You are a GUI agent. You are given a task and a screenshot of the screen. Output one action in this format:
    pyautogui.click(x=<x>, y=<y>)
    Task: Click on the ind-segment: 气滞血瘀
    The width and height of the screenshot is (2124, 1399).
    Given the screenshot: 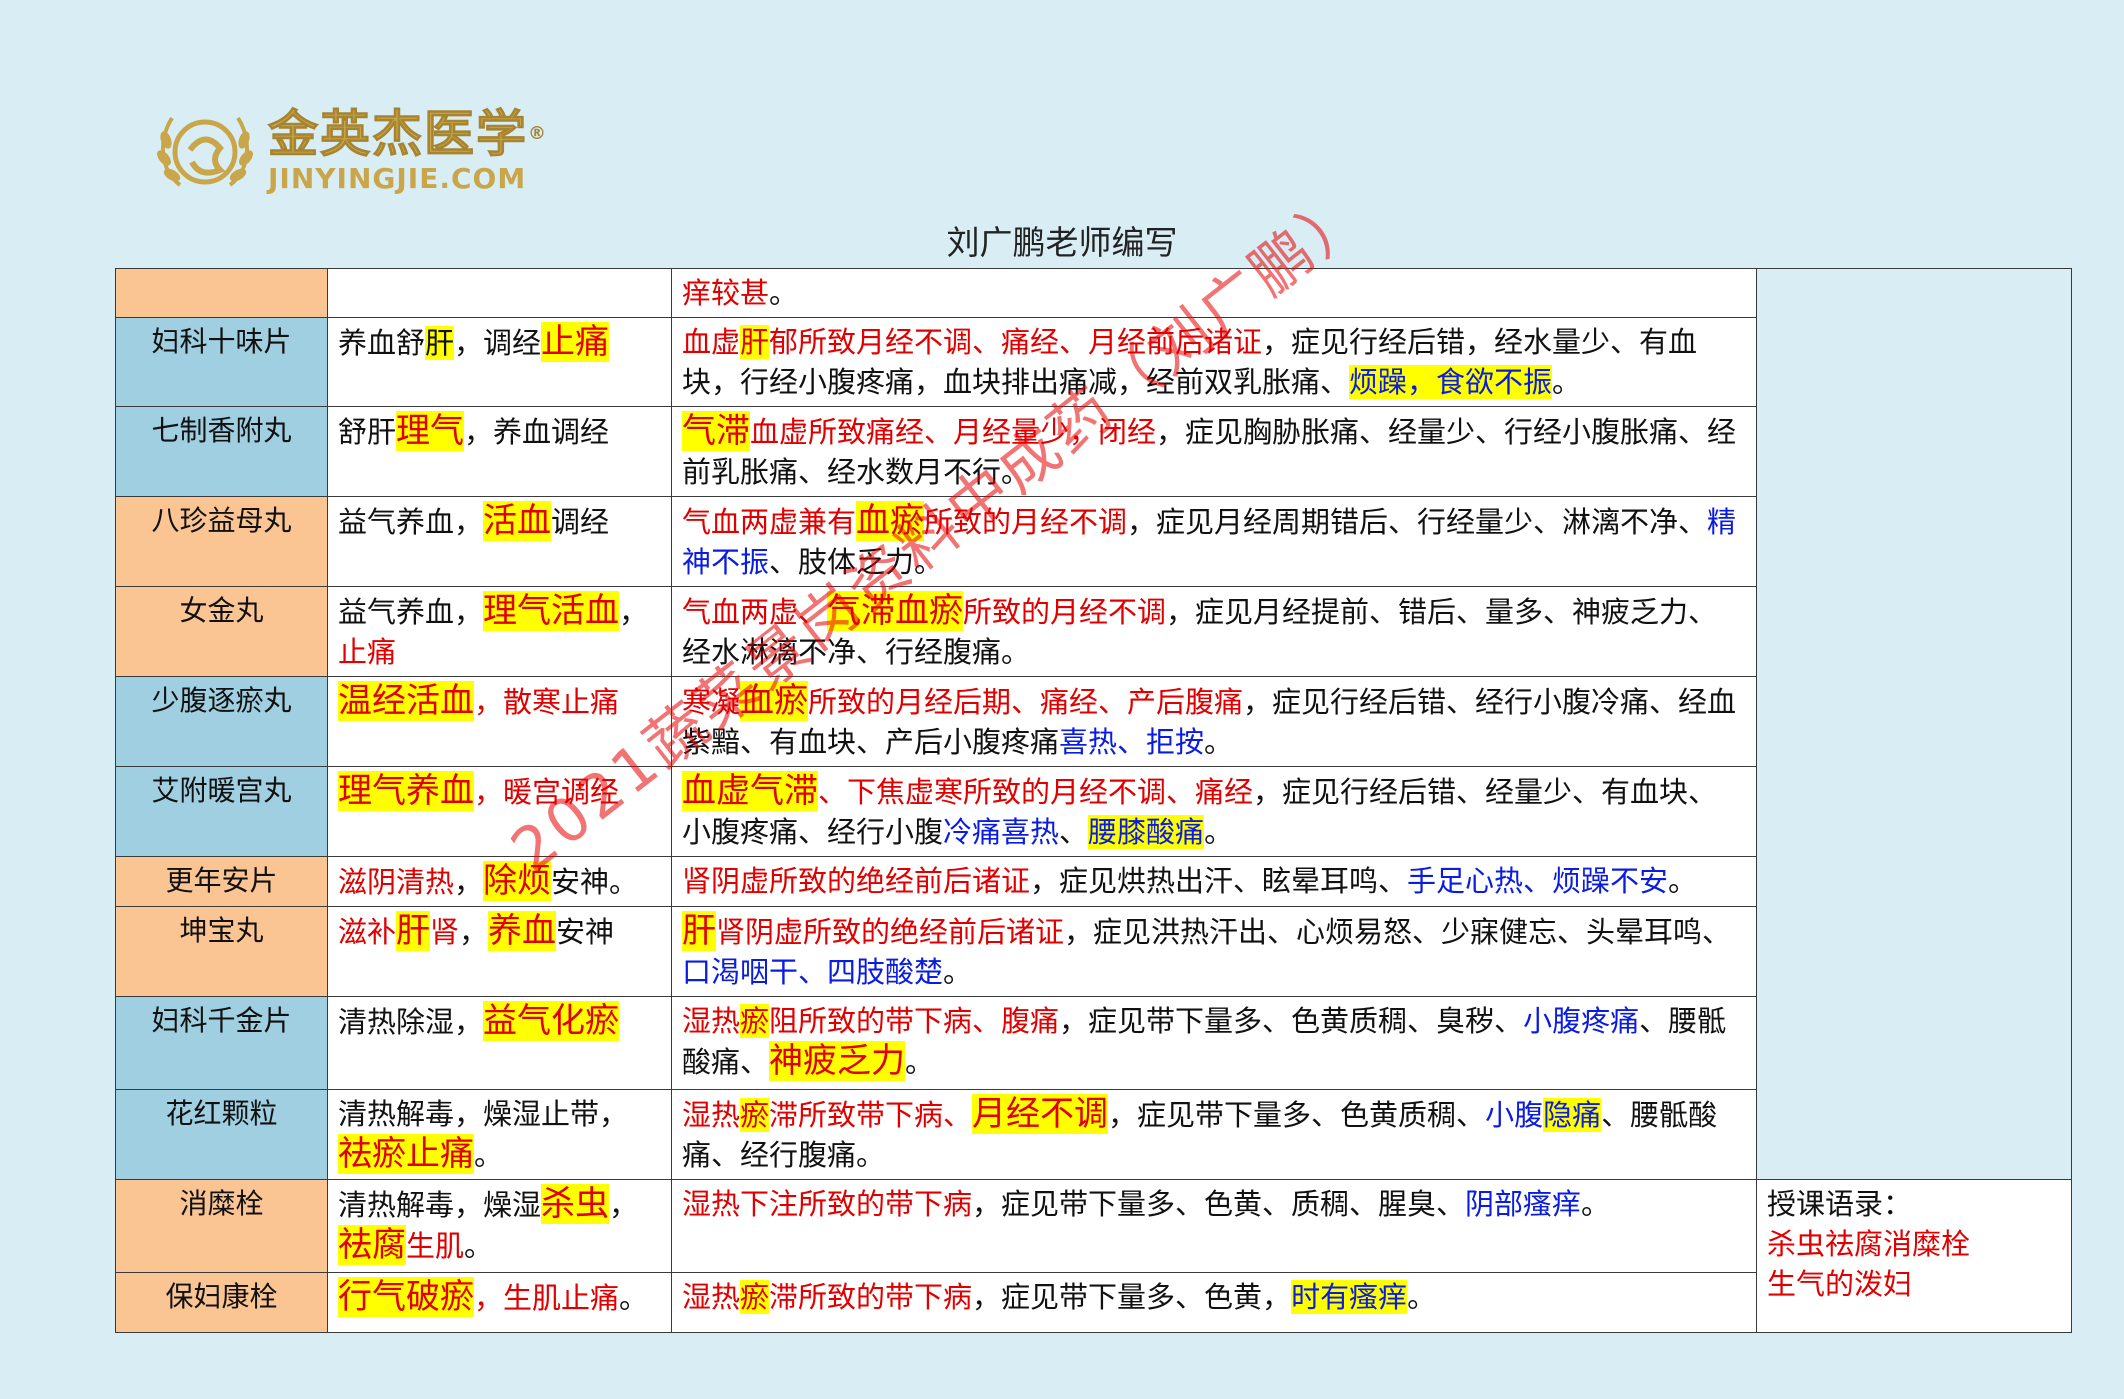 What is the action you would take?
    pyautogui.click(x=895, y=611)
    